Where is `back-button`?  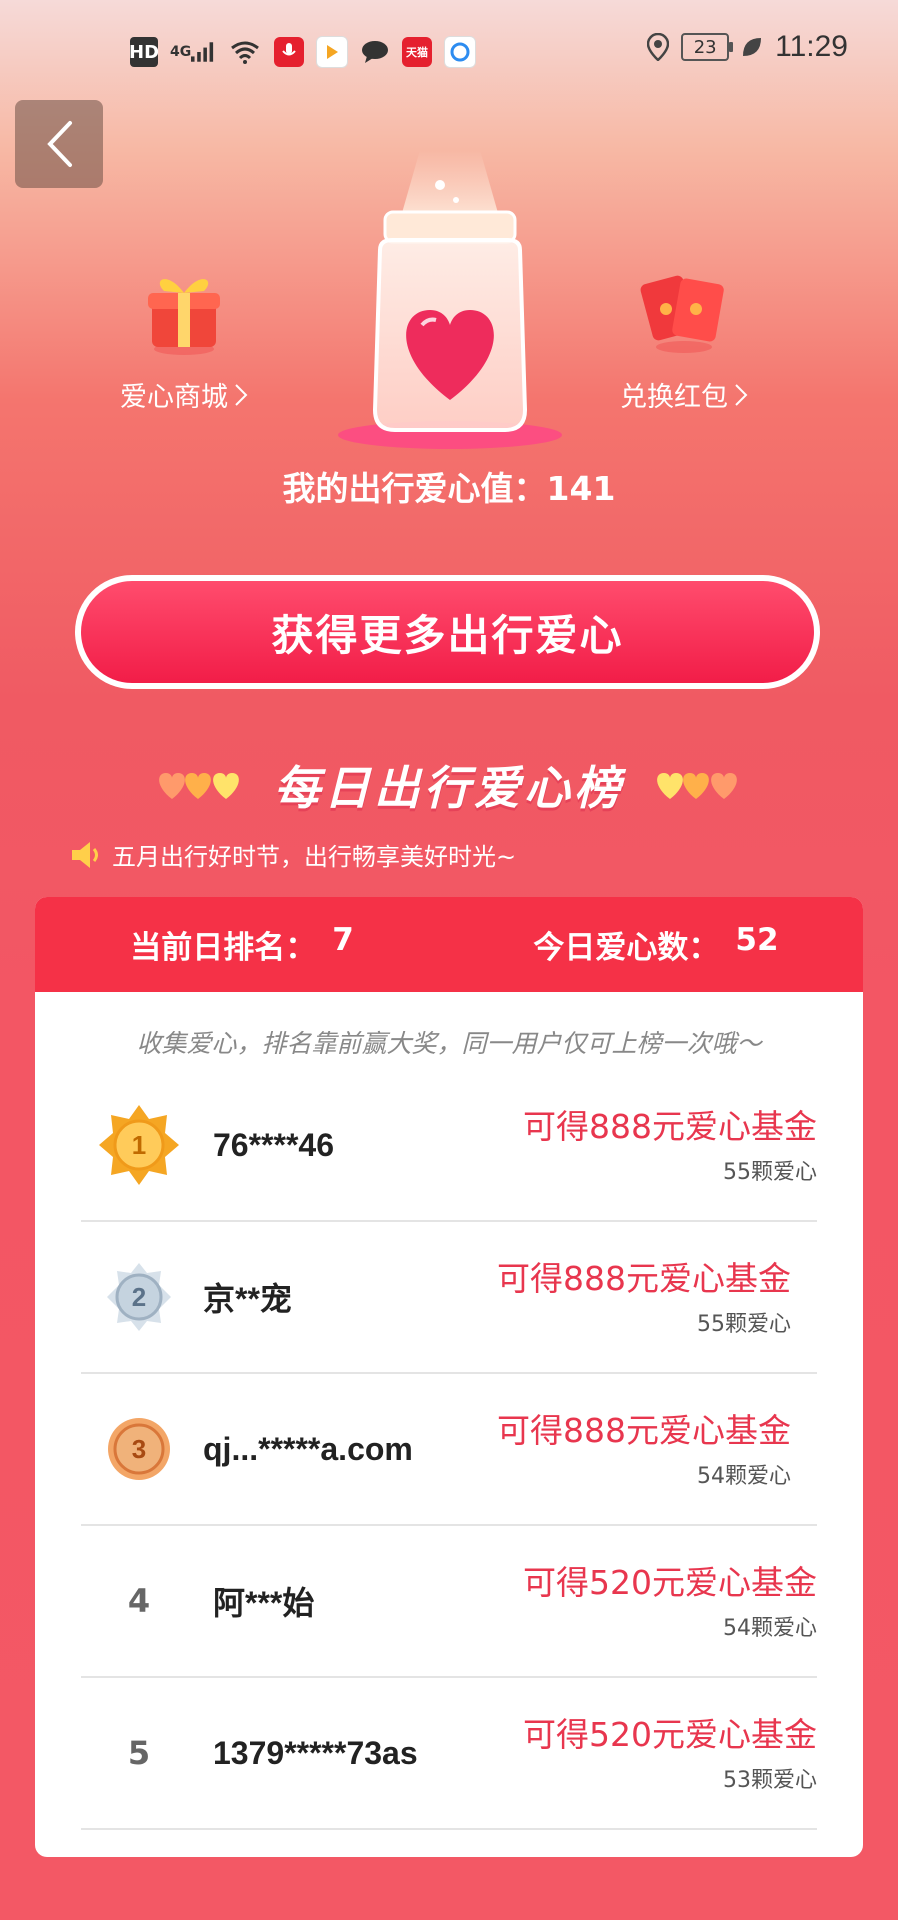 back-button is located at coordinates (59, 144).